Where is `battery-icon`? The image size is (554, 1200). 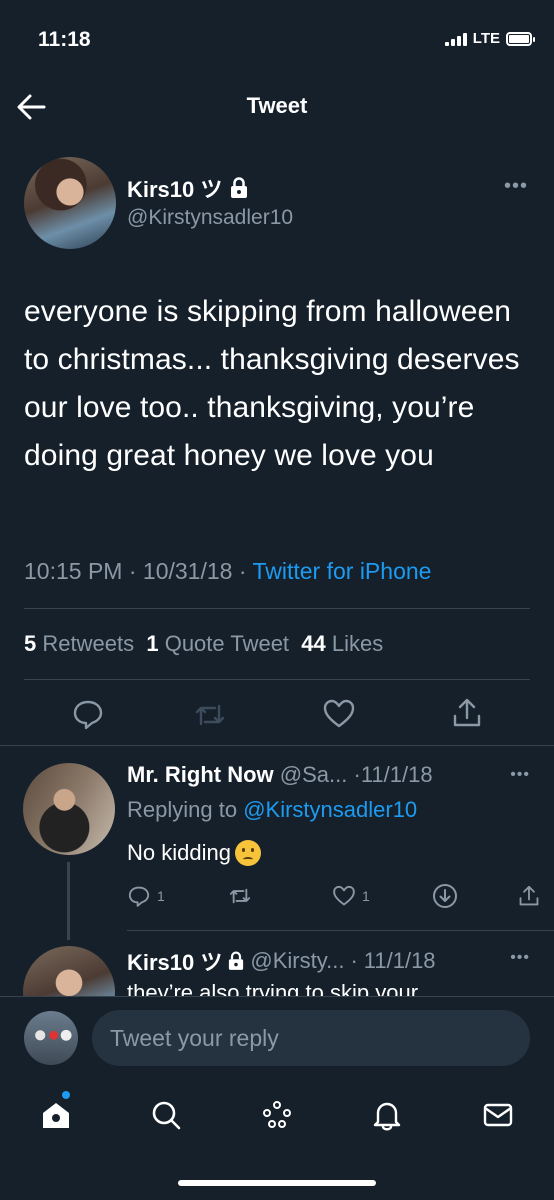
battery-icon is located at coordinates (520, 38).